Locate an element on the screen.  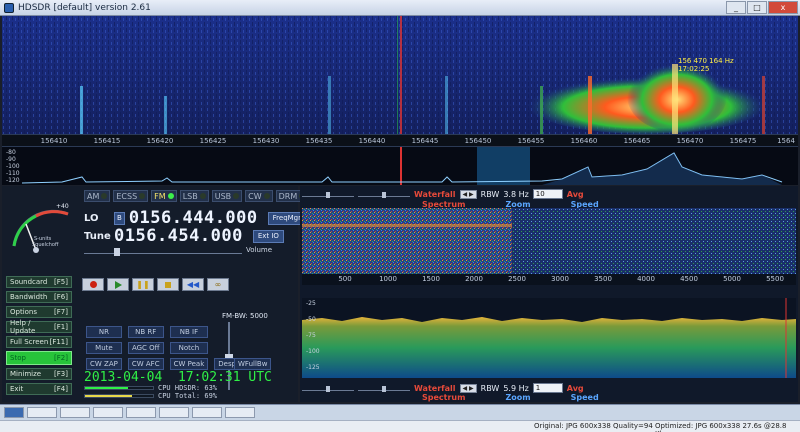
mode-selector: AM ECSS FM LSB USB CW DRM is located at coordinates (196, 196).